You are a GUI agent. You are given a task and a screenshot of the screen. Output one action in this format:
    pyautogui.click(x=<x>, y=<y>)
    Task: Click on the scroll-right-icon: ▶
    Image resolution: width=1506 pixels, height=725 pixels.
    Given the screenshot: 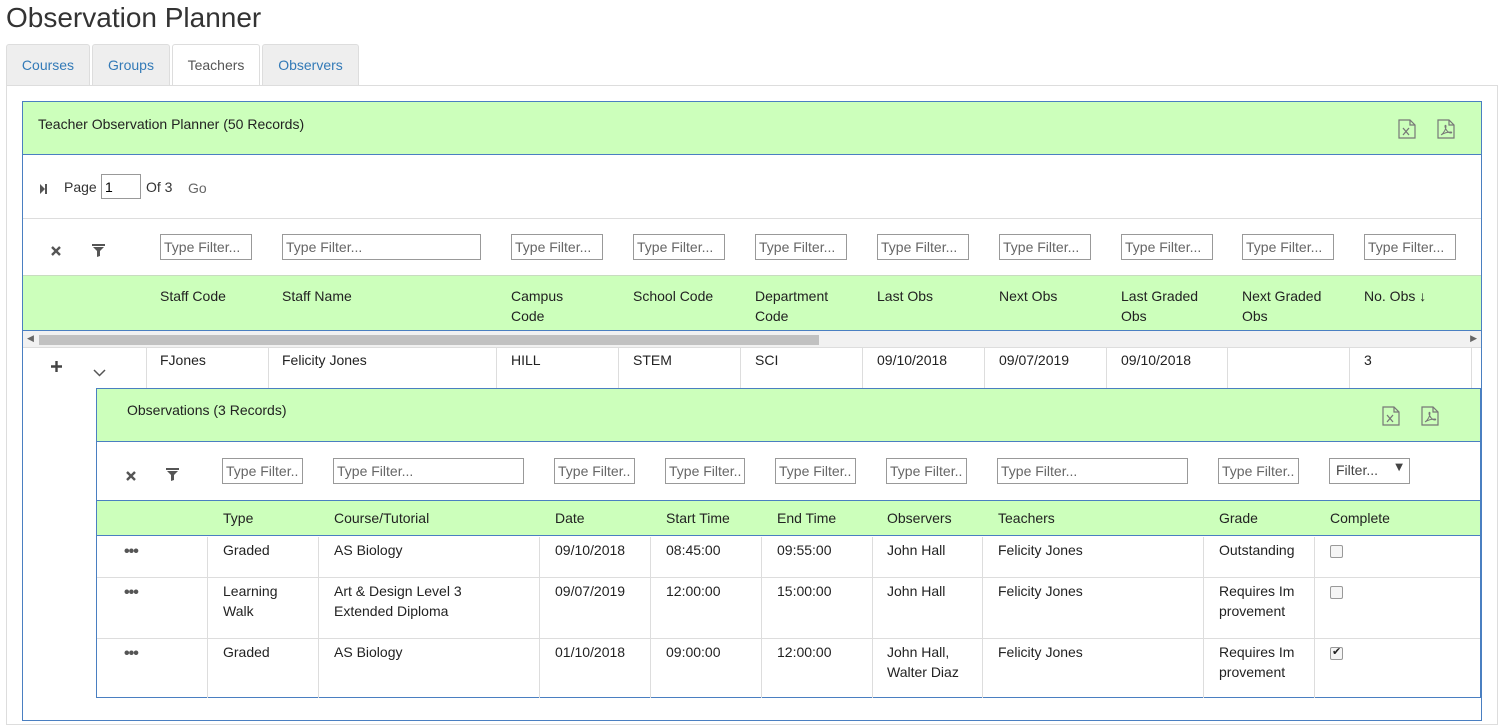 What is the action you would take?
    pyautogui.click(x=1473, y=338)
    